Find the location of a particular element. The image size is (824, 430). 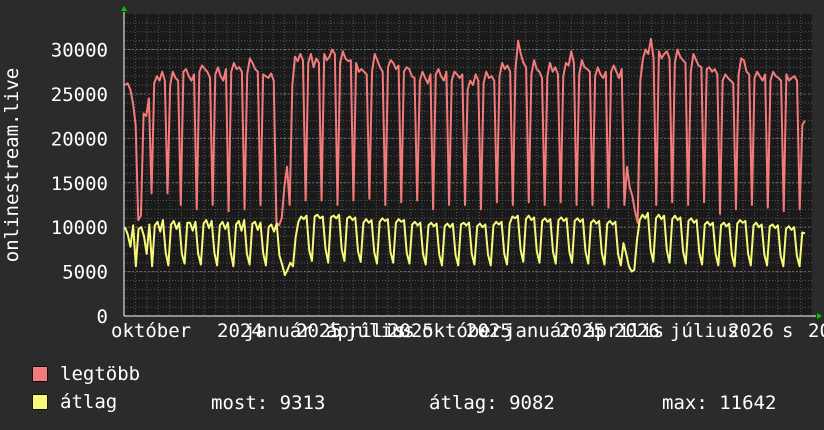

x-tick-label: 20 is located at coordinates (816, 331).